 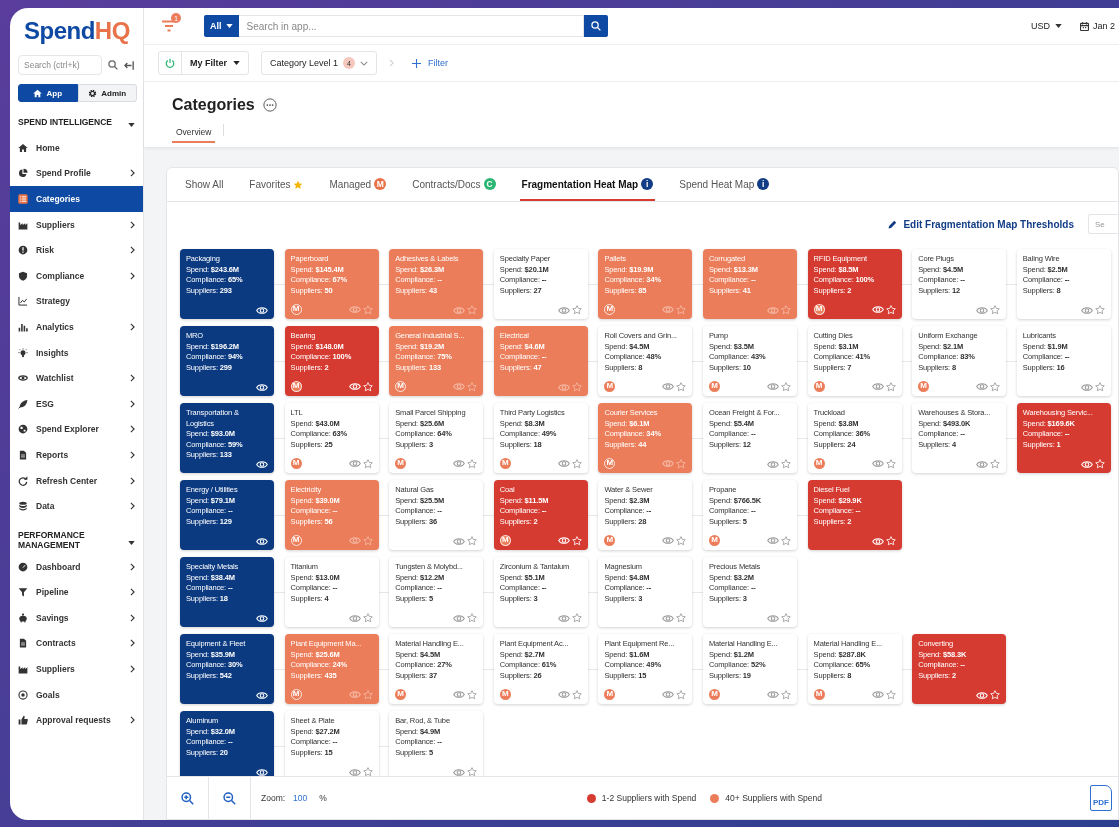 I want to click on sidebar-item: Insights, so click(x=76, y=352).